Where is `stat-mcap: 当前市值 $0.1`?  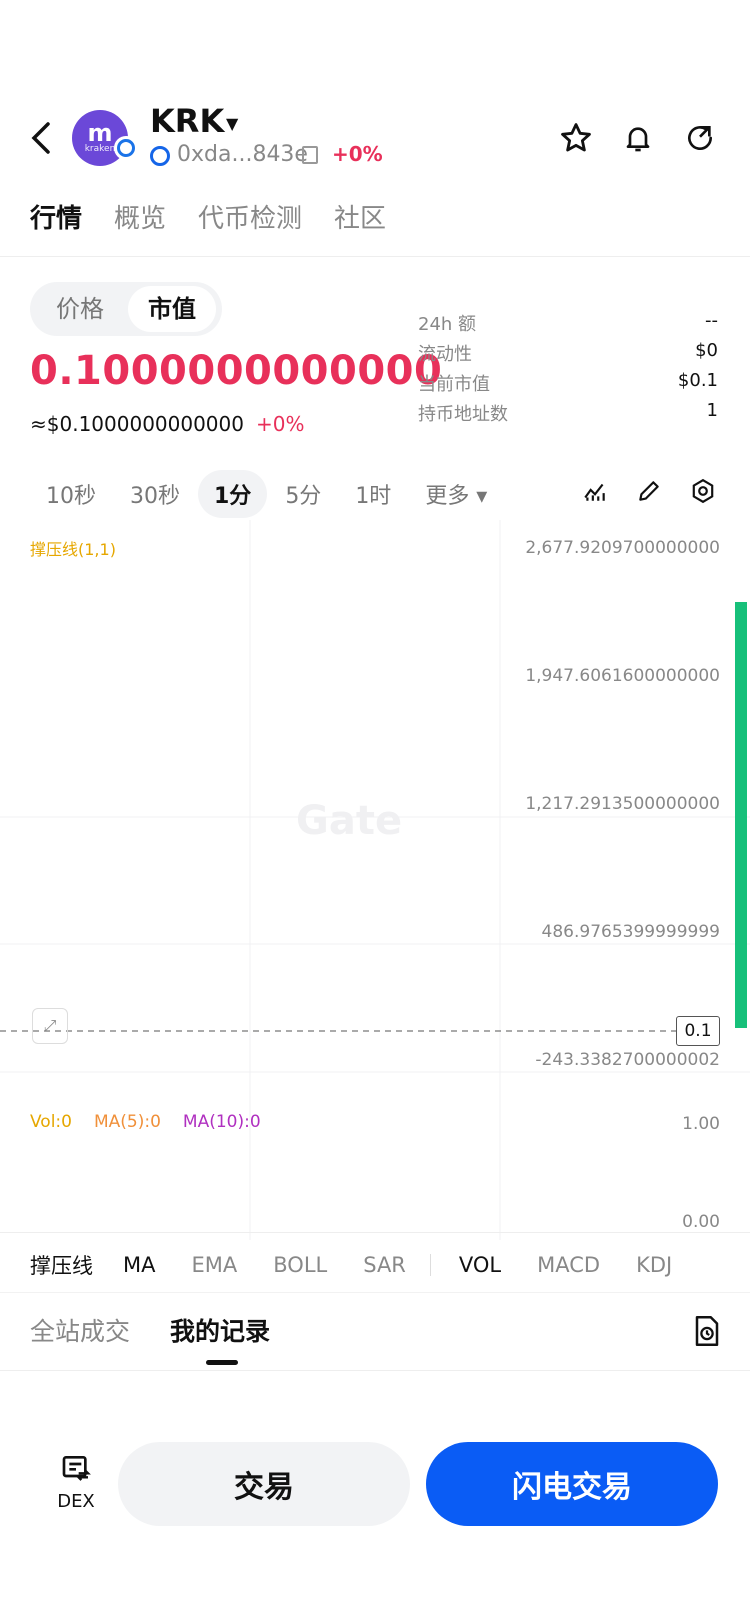
stat-mcap: 当前市值 $0.1 is located at coordinates (568, 382).